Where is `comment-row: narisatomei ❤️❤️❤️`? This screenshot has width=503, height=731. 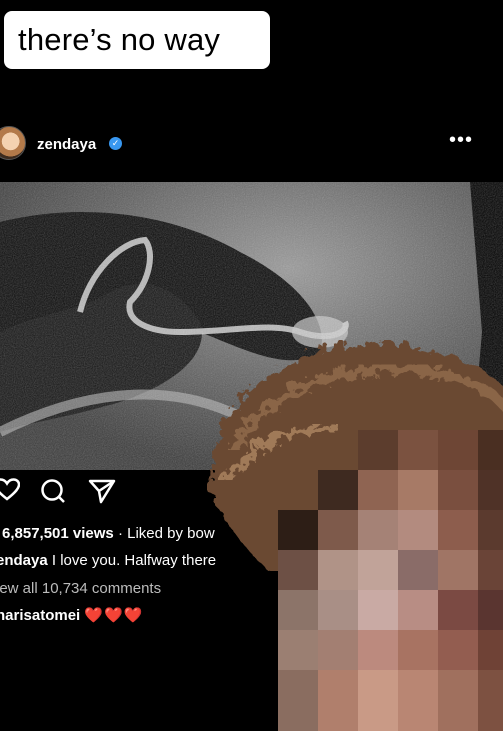
comment-row: narisatomei ❤️❤️❤️ is located at coordinates (71, 615).